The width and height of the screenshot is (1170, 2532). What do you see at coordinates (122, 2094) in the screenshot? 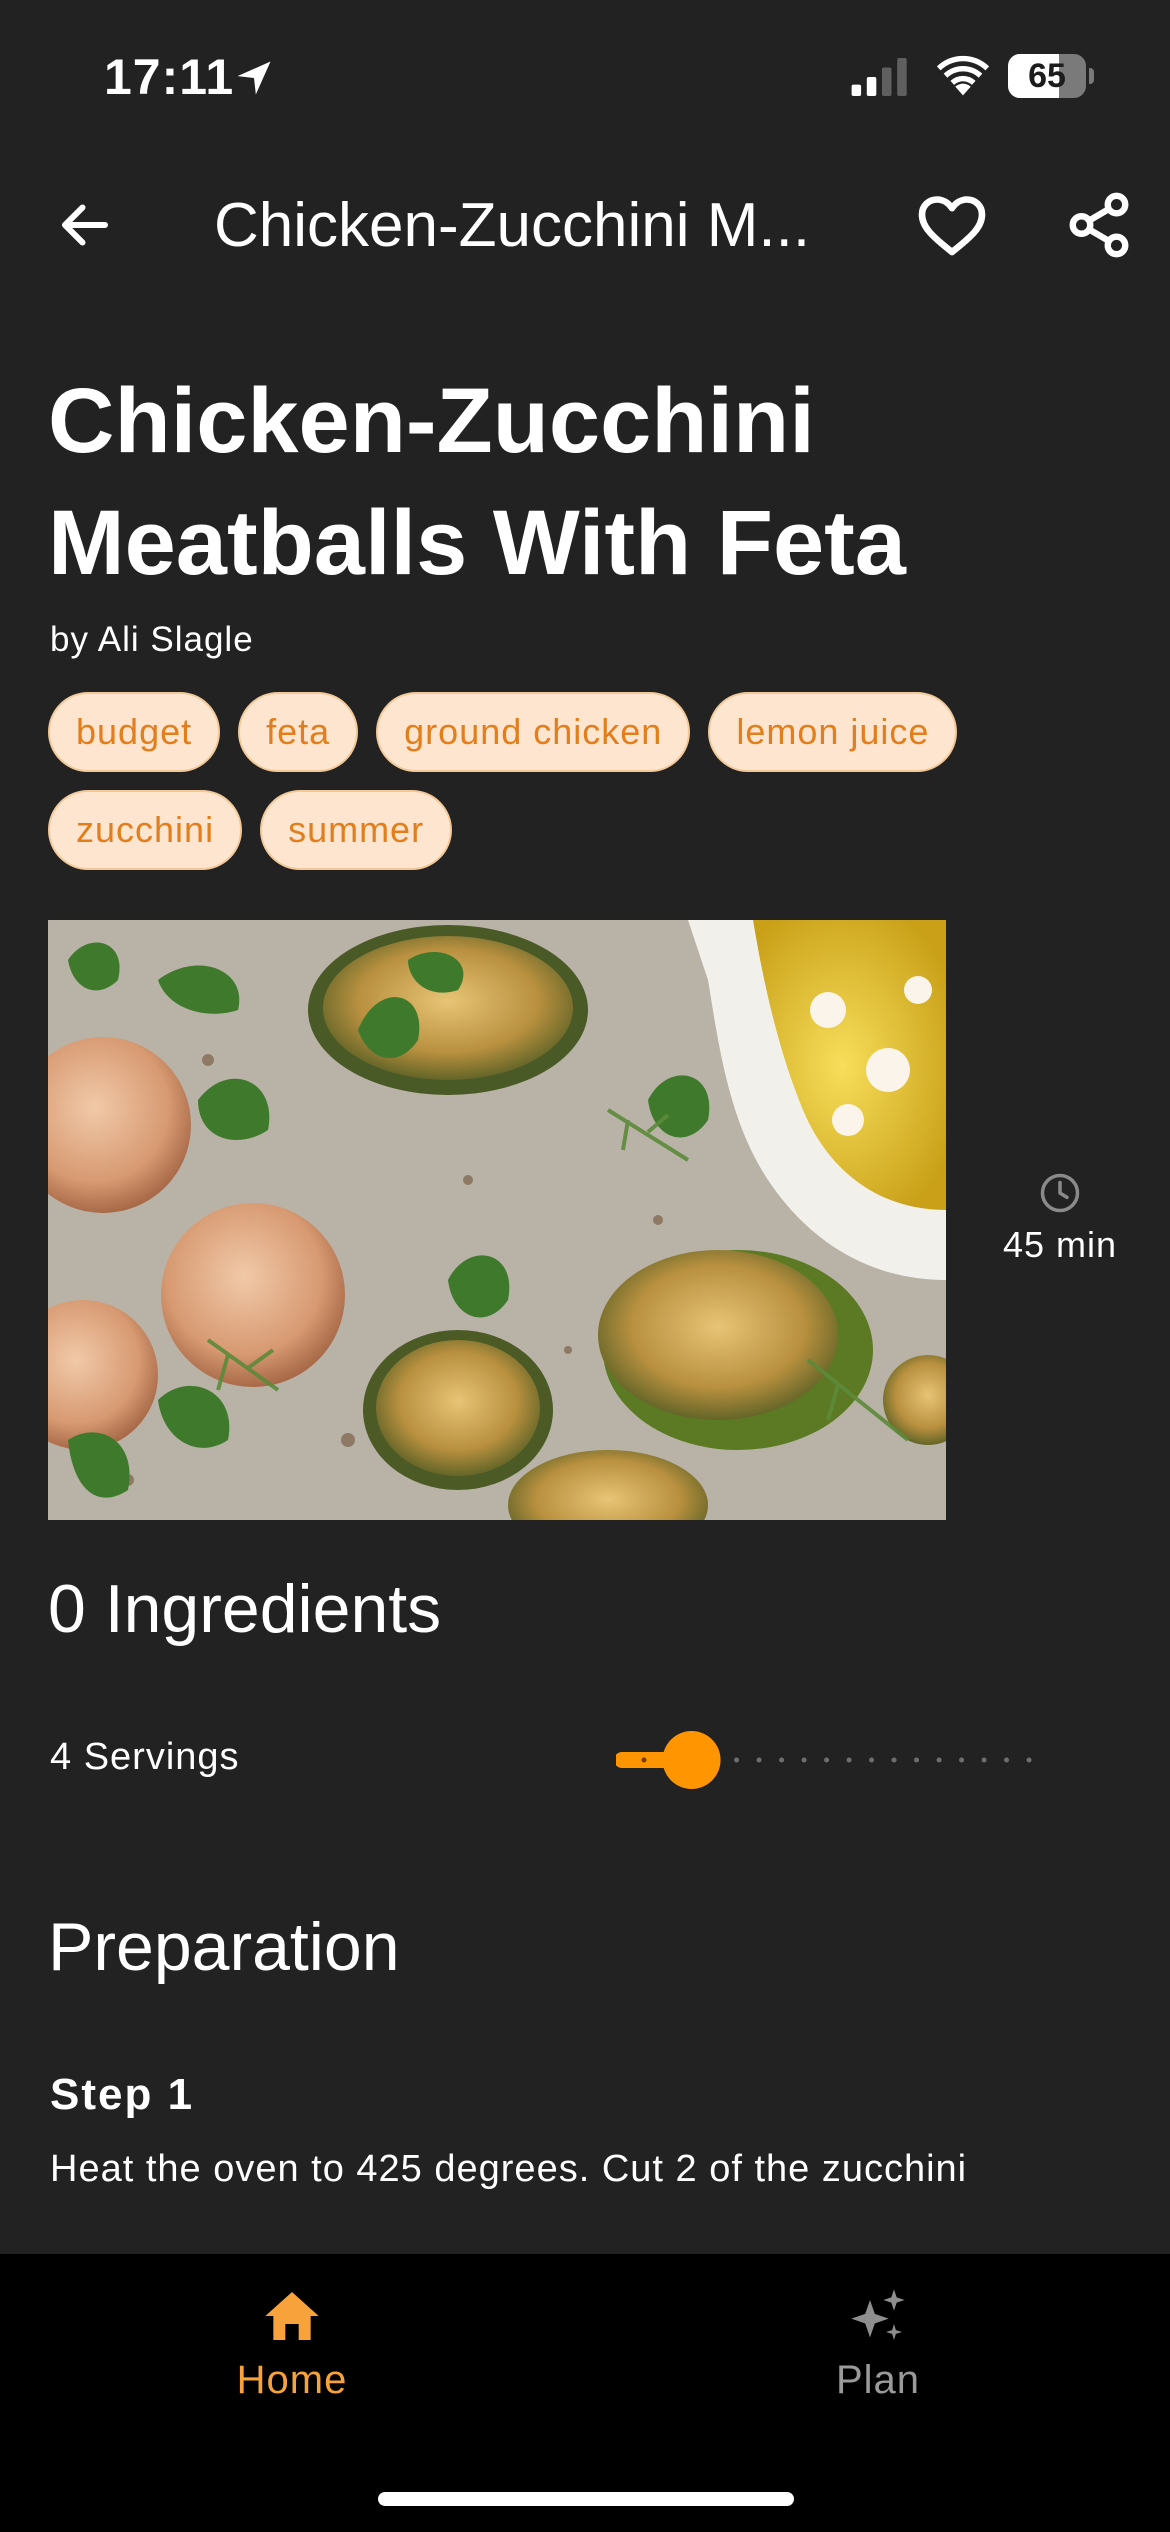
I see `step-title: Step 1` at bounding box center [122, 2094].